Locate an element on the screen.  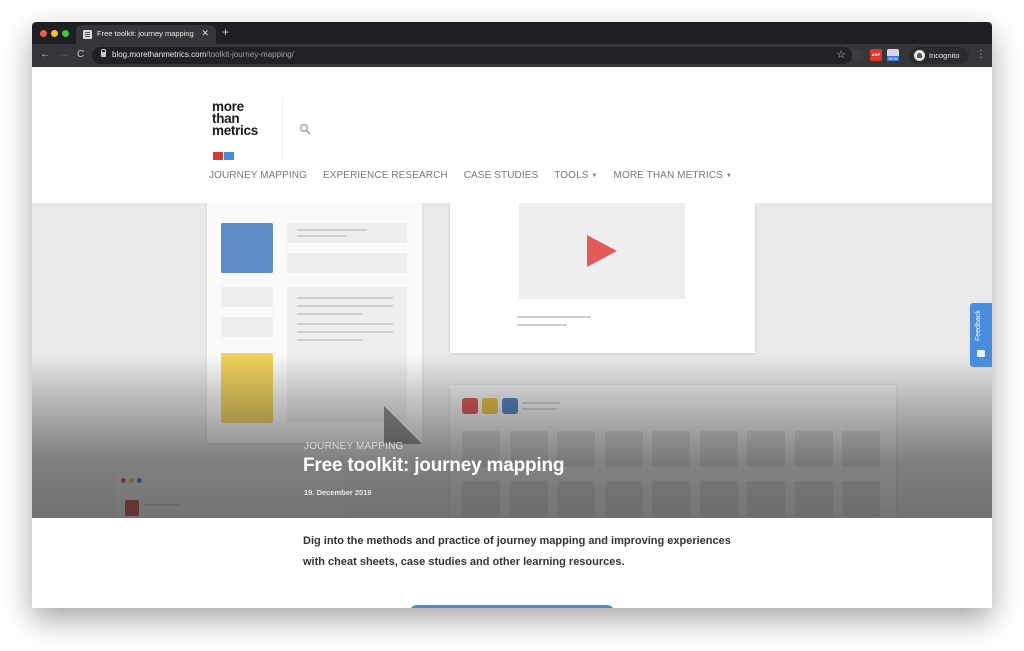
incognito-profile-button: Incognito is located at coordinates (939, 55).